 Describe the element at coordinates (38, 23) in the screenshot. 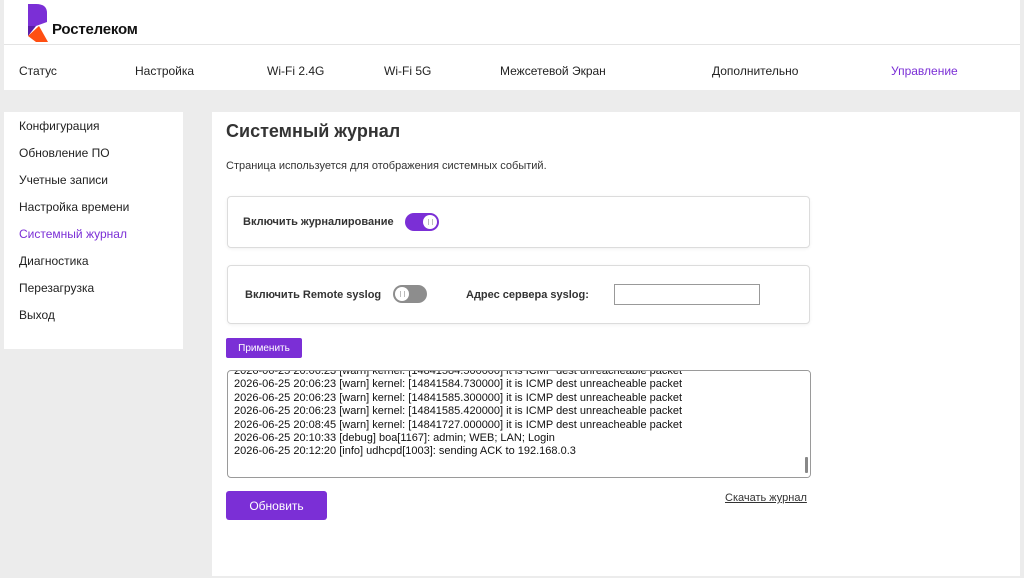

I see `rostelecom-logo-icon` at that location.